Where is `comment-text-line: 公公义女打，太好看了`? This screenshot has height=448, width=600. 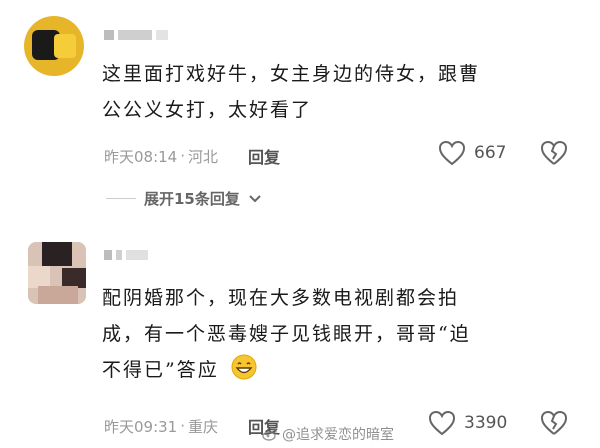
comment-text-line: 公公义女打，太好看了 is located at coordinates (207, 110).